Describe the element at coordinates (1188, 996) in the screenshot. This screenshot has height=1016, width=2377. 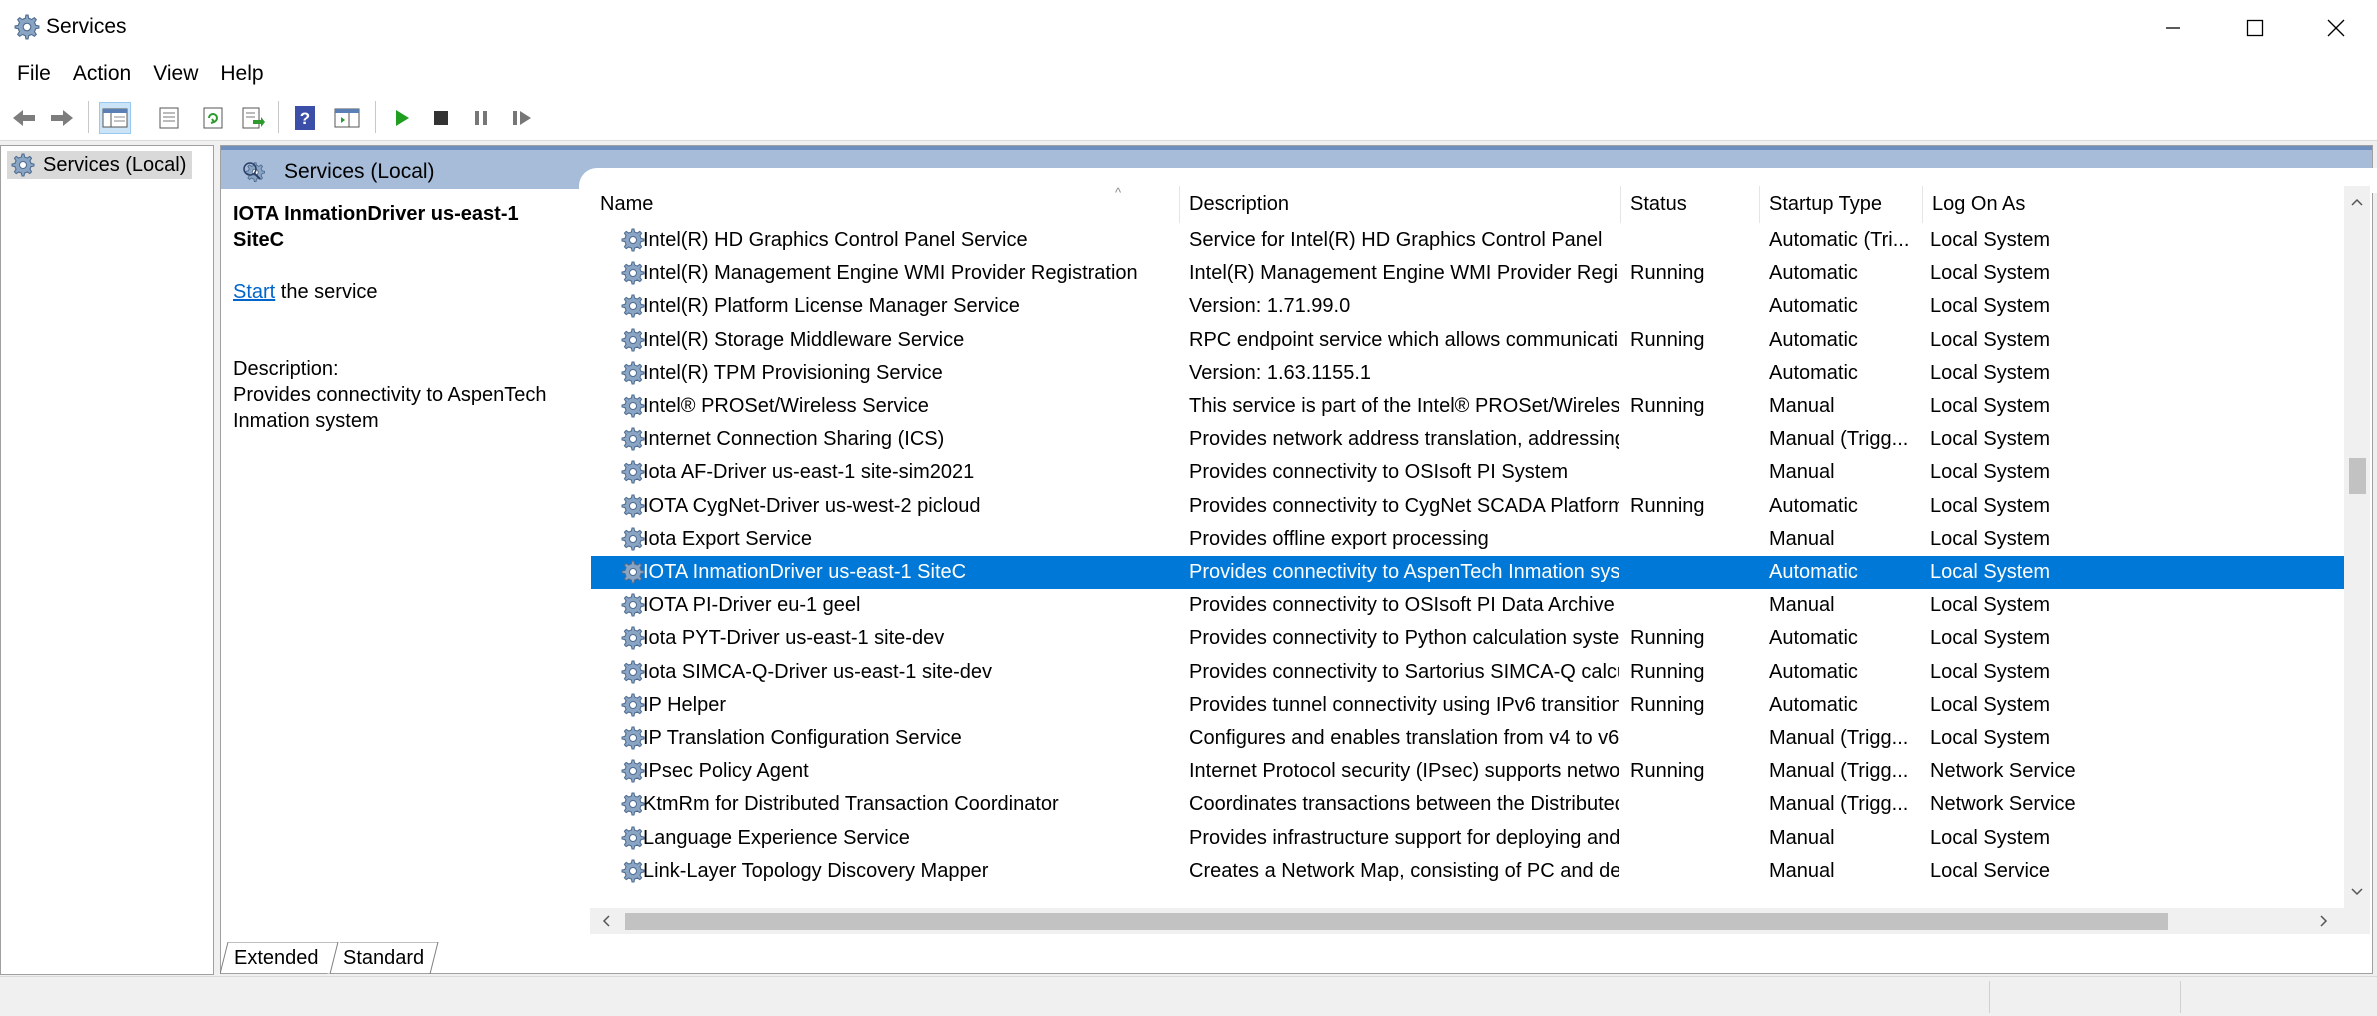
I see `status-bar` at that location.